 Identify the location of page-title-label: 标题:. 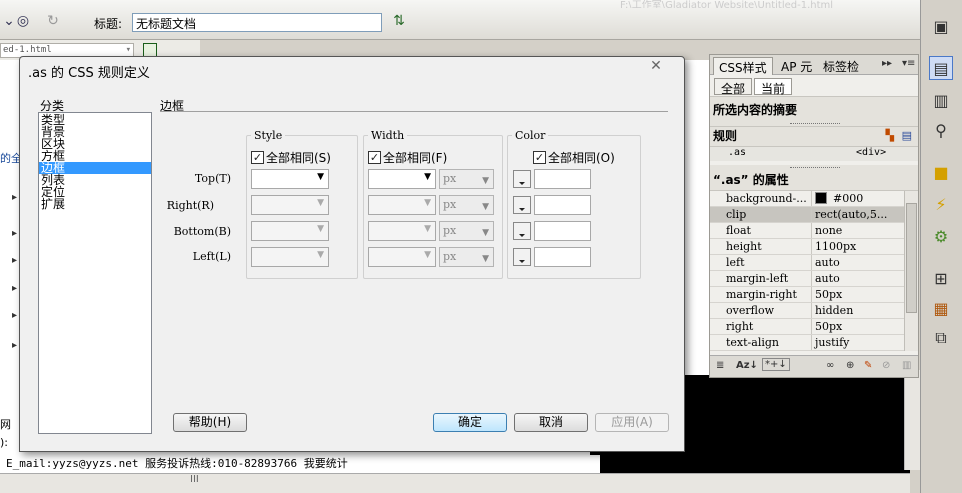
(108, 24).